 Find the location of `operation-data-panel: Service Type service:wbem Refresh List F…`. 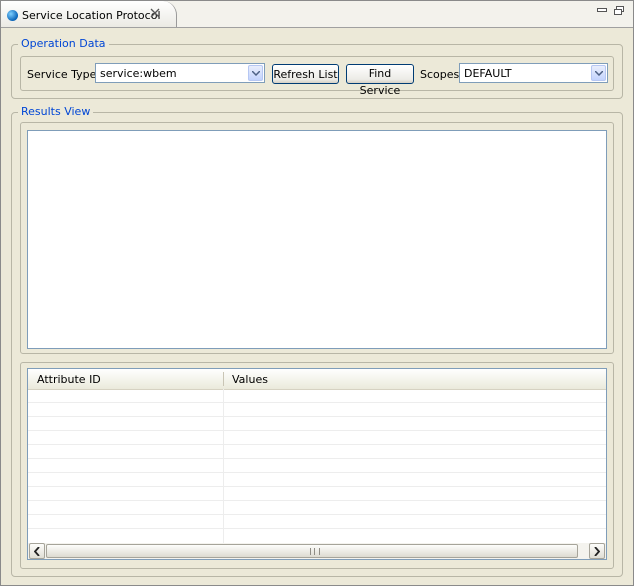

operation-data-panel: Service Type service:wbem Refresh List F… is located at coordinates (317, 76).